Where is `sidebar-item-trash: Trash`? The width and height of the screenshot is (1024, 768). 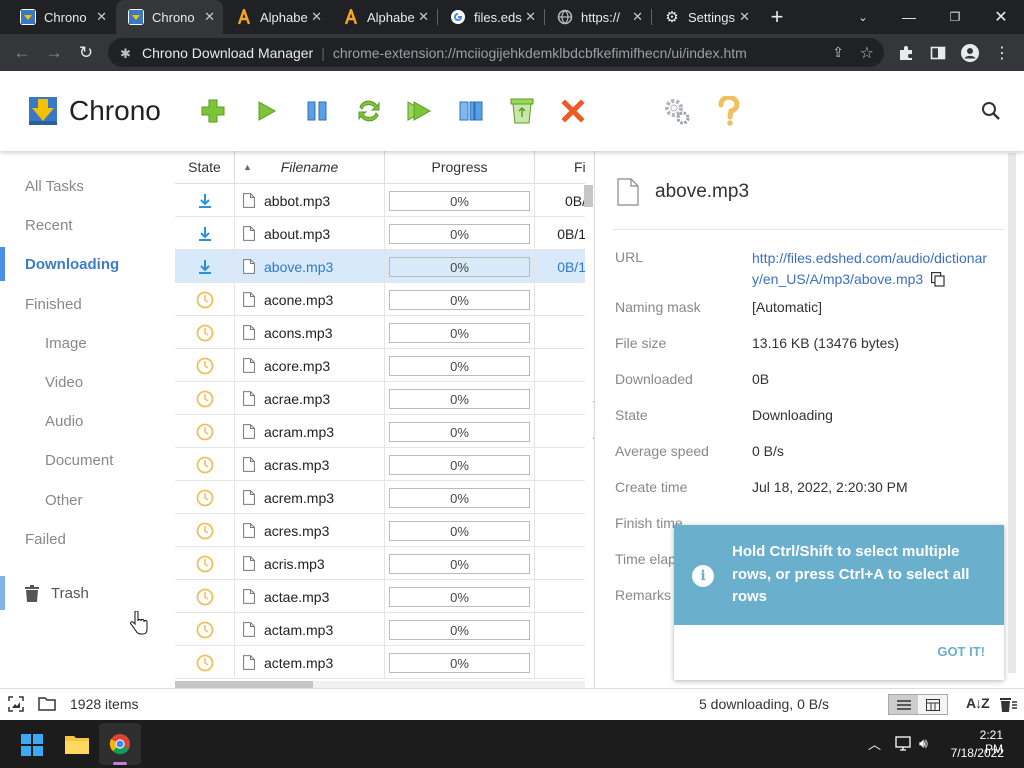 sidebar-item-trash: Trash is located at coordinates (87, 593).